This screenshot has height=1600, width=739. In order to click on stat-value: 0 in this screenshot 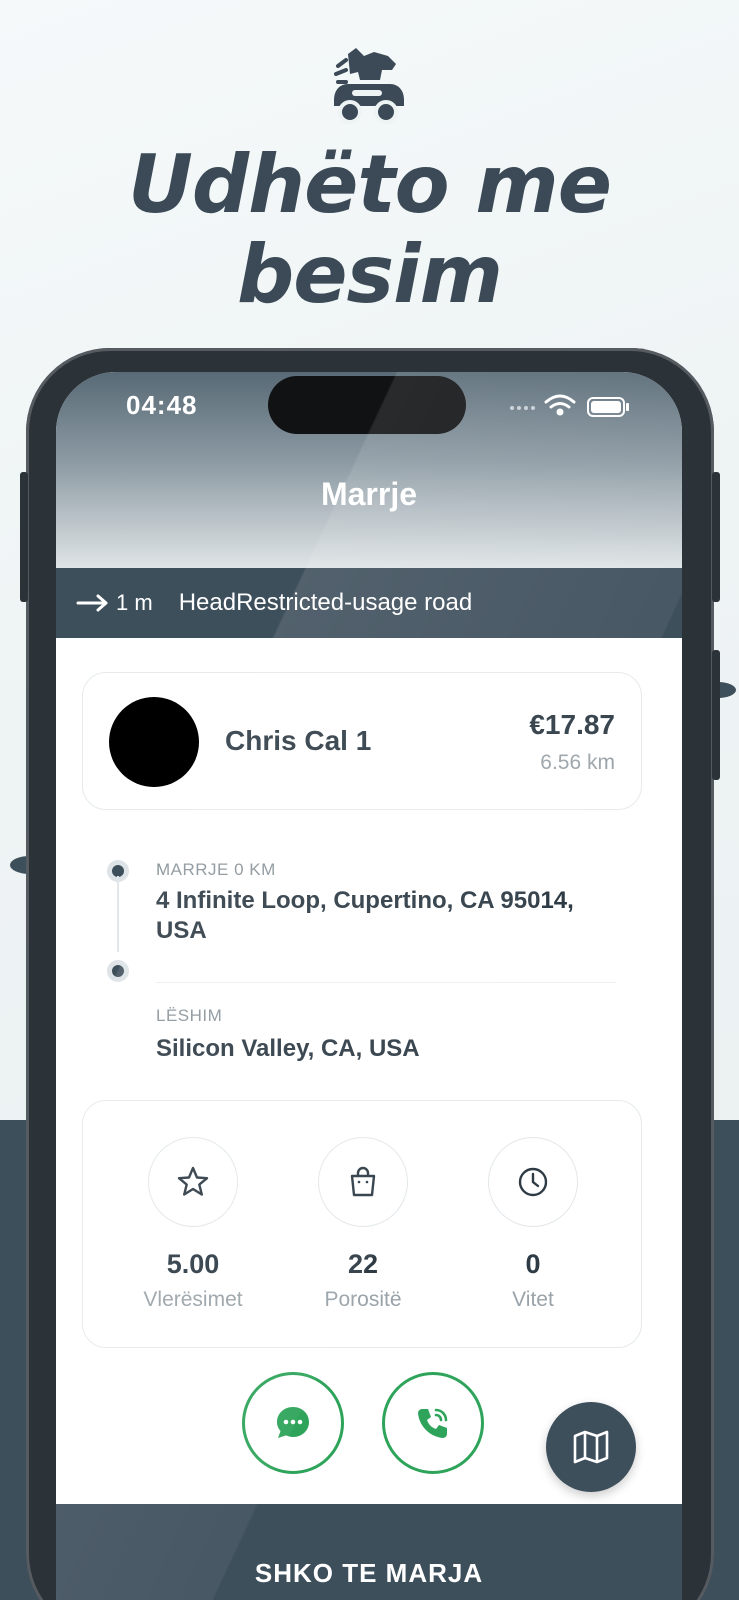, I will do `click(533, 1264)`.